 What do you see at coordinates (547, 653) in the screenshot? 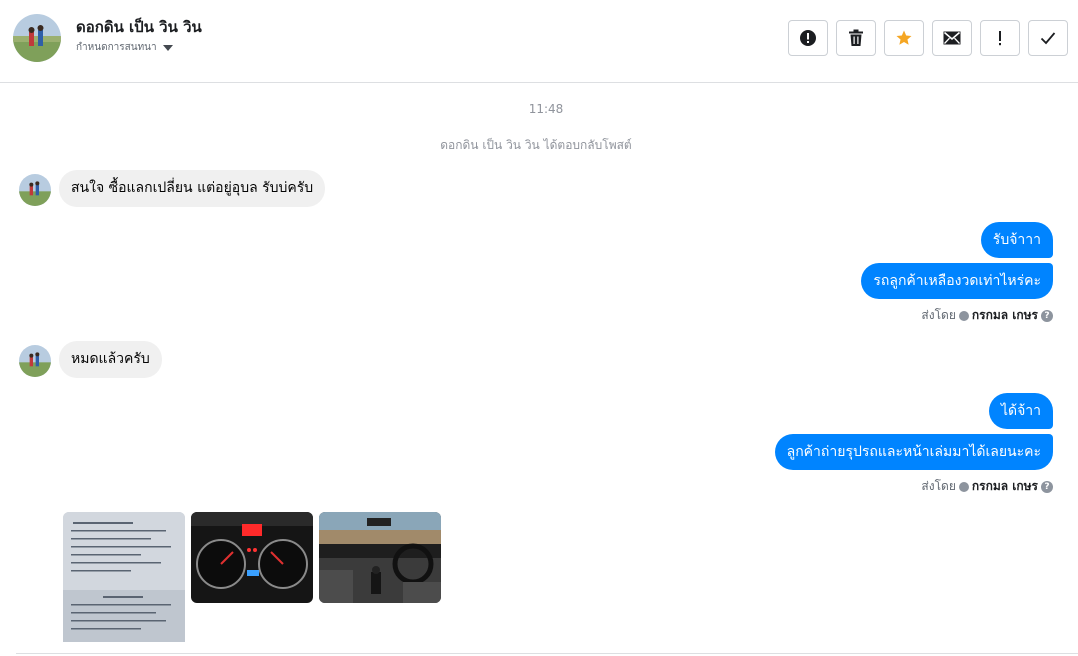
I see `composer-divider` at bounding box center [547, 653].